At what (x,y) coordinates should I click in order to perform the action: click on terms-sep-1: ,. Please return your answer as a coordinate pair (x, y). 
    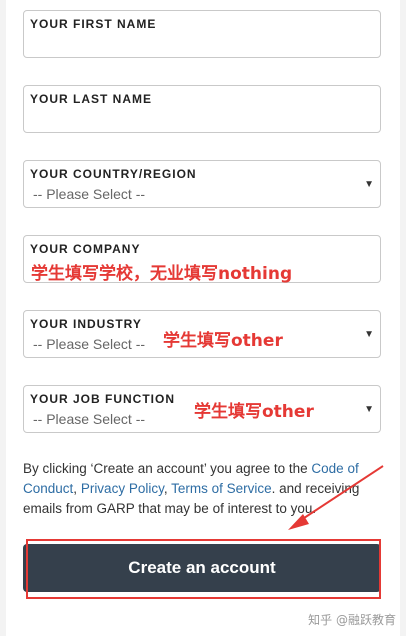
    Looking at the image, I should click on (77, 488).